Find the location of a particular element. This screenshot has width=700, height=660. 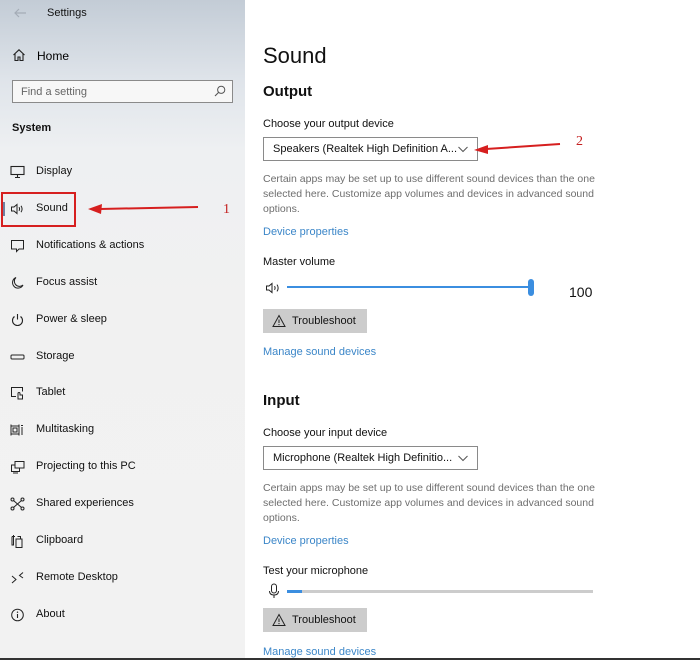

arrow-left-icon is located at coordinates (20, 13).